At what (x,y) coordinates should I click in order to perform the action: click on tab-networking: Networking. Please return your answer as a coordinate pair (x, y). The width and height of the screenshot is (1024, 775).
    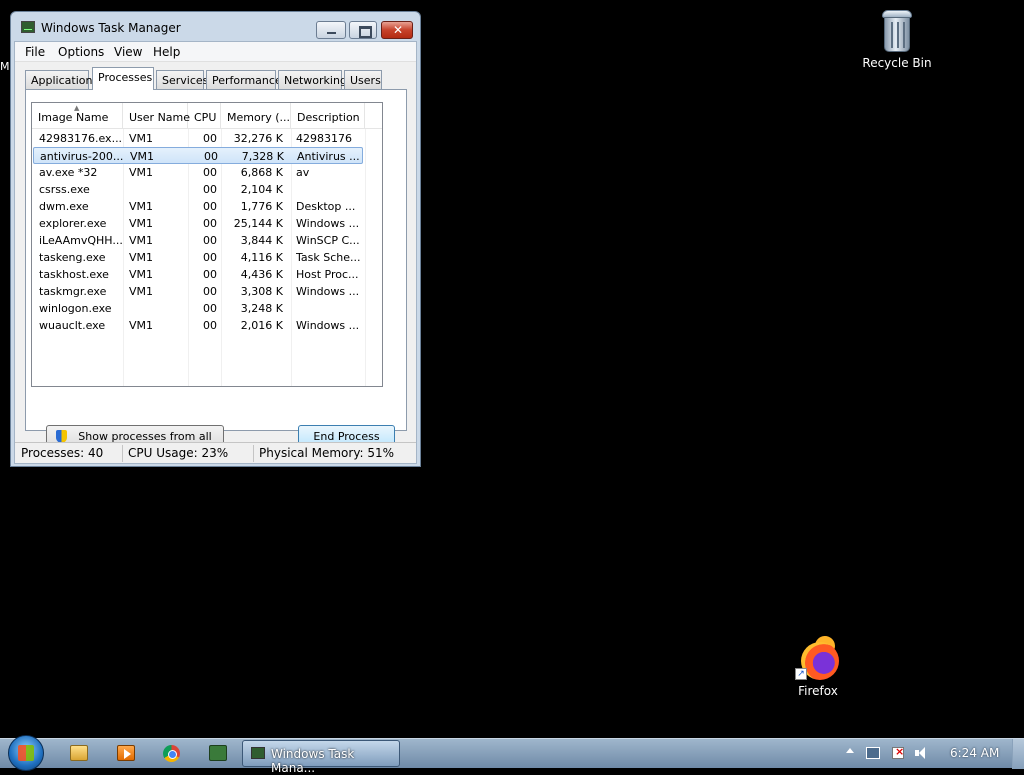
    Looking at the image, I should click on (312, 79).